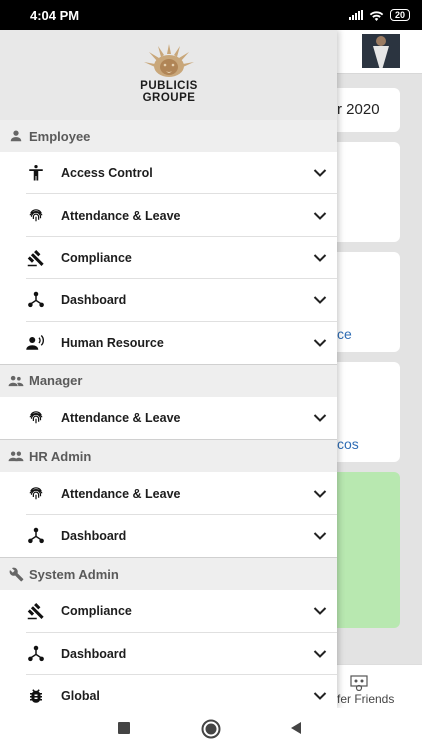 This screenshot has height=750, width=422. What do you see at coordinates (168, 136) in the screenshot?
I see `section-employee: Employee` at bounding box center [168, 136].